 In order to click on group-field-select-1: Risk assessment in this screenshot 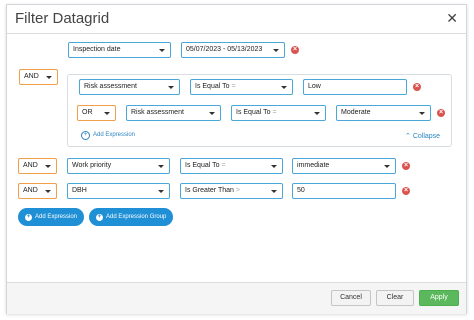, I will do `click(129, 87)`.